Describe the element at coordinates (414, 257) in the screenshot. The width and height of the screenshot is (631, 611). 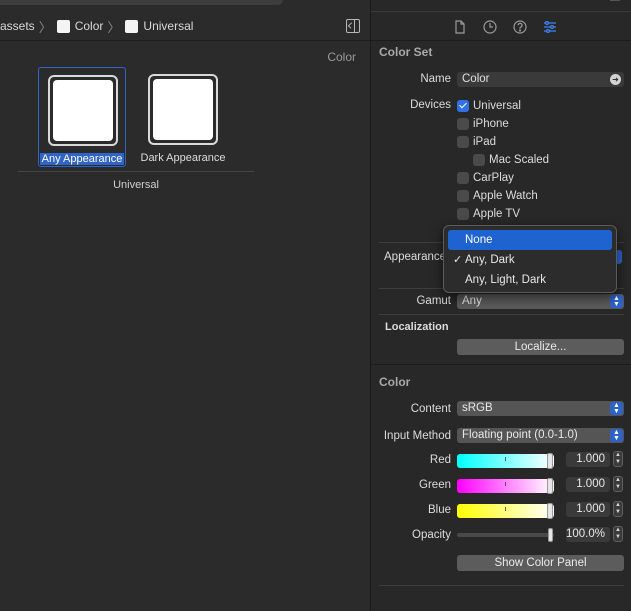
I see `appearances-label: Appearance` at that location.